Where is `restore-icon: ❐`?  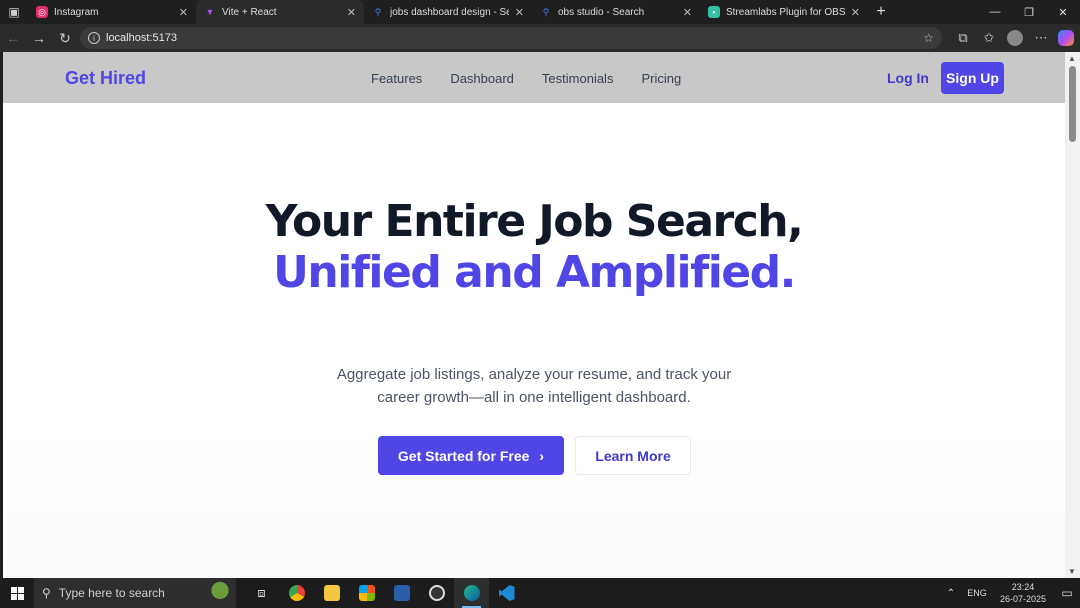 restore-icon: ❐ is located at coordinates (1029, 12).